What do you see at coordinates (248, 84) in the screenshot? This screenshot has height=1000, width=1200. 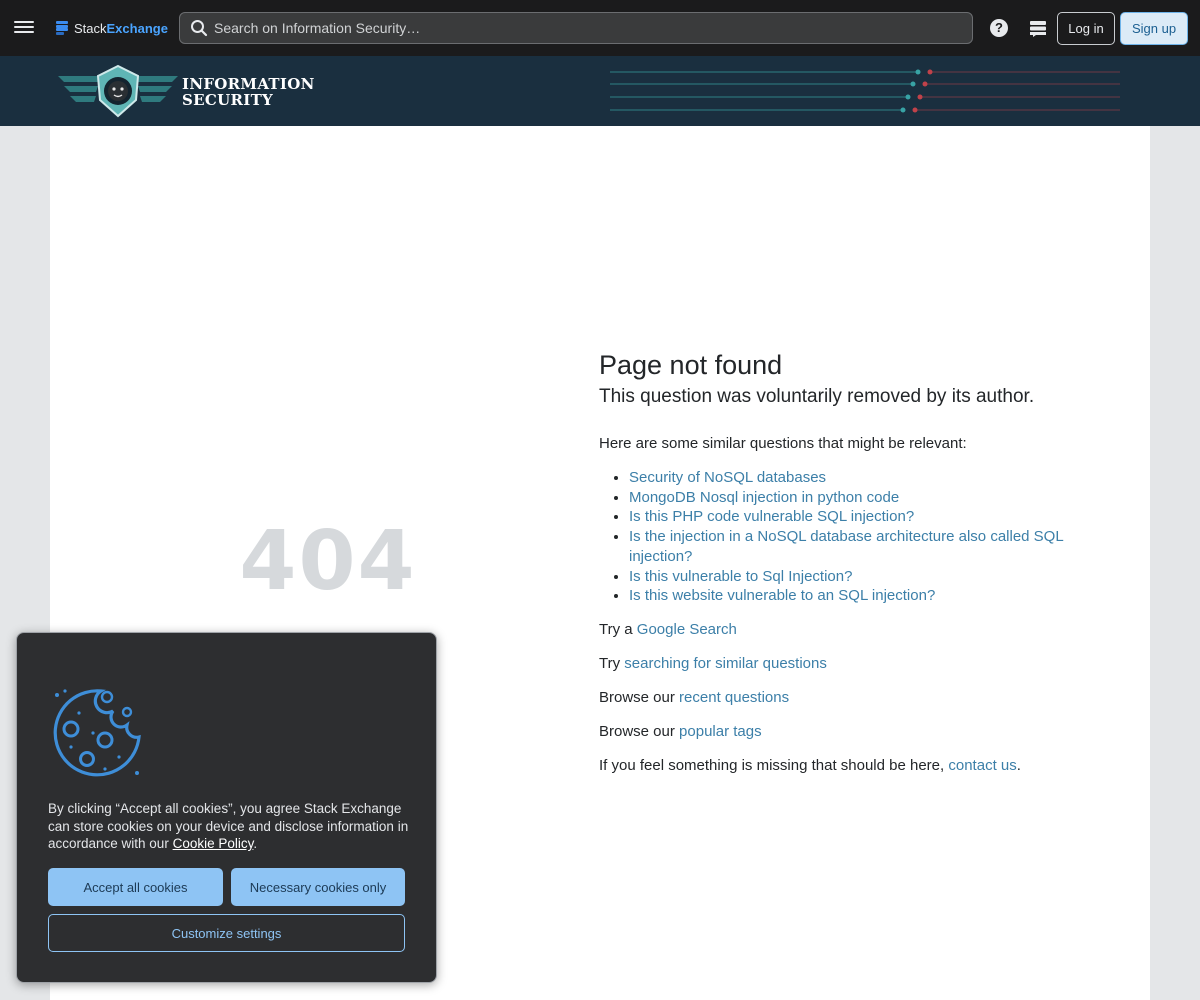 I see `site-name-line1: INFORMATION` at bounding box center [248, 84].